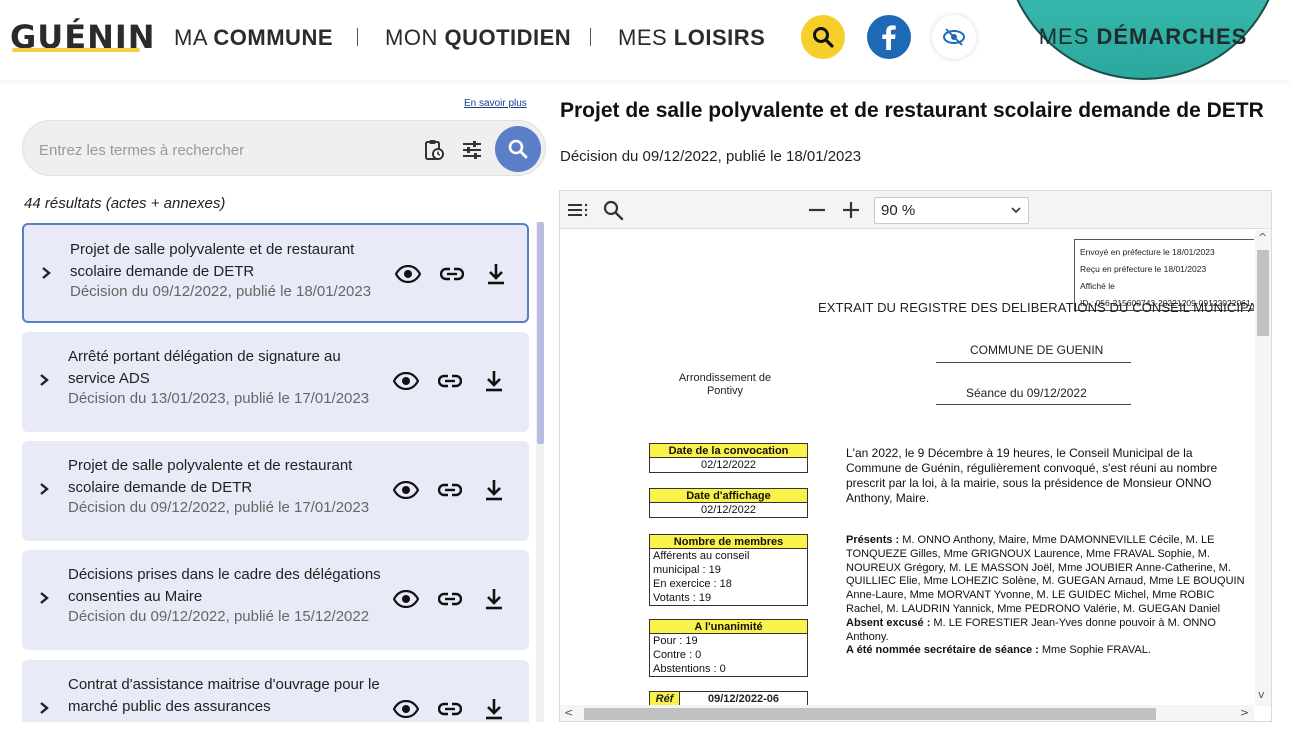 The width and height of the screenshot is (1290, 734). Describe the element at coordinates (889, 37) in the screenshot. I see `facebook-button` at that location.